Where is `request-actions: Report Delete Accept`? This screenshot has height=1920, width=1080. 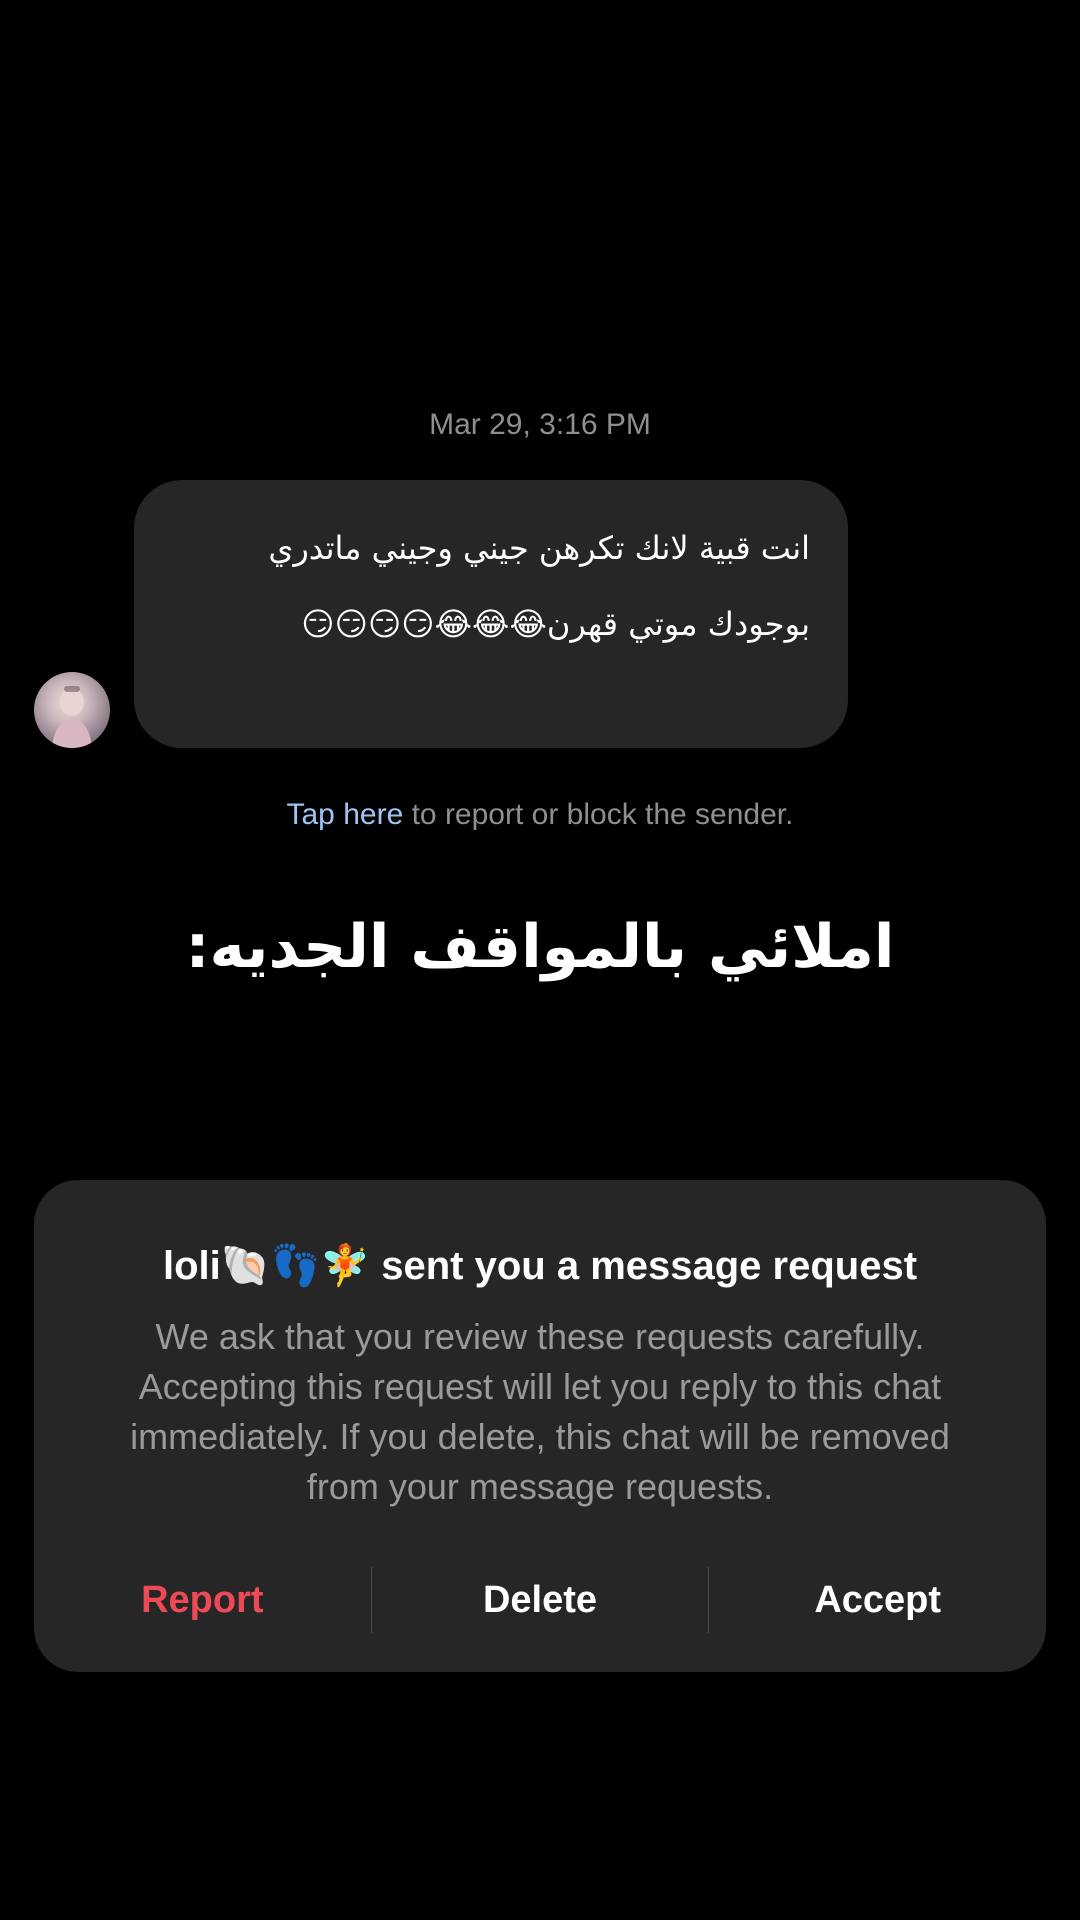 request-actions: Report Delete Accept is located at coordinates (540, 1600).